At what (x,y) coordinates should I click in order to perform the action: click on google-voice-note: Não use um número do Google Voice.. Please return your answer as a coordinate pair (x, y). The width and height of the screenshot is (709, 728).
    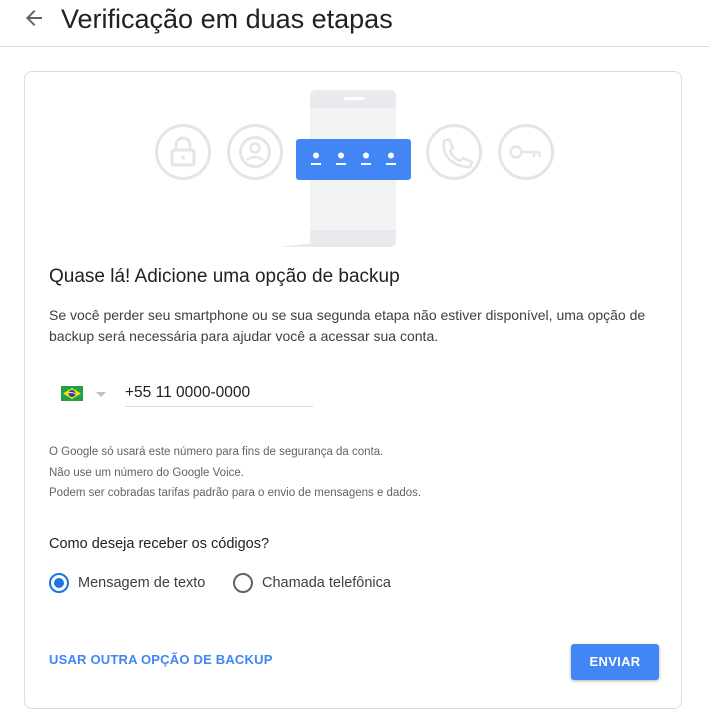
    Looking at the image, I should click on (146, 472).